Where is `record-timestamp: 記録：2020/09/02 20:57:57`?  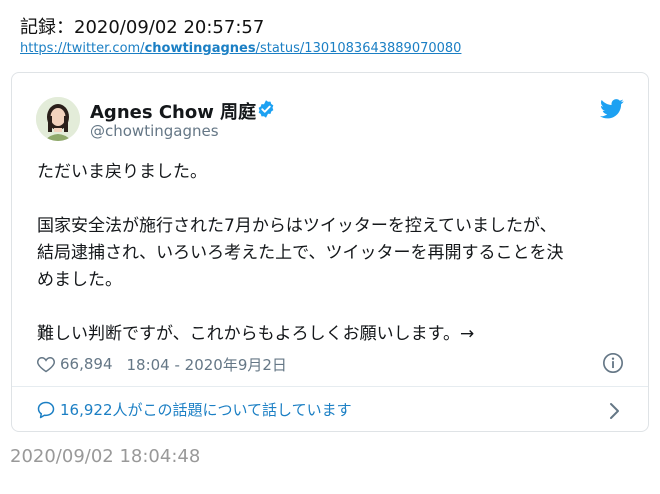 record-timestamp: 記録：2020/09/02 20:57:57 is located at coordinates (142, 27).